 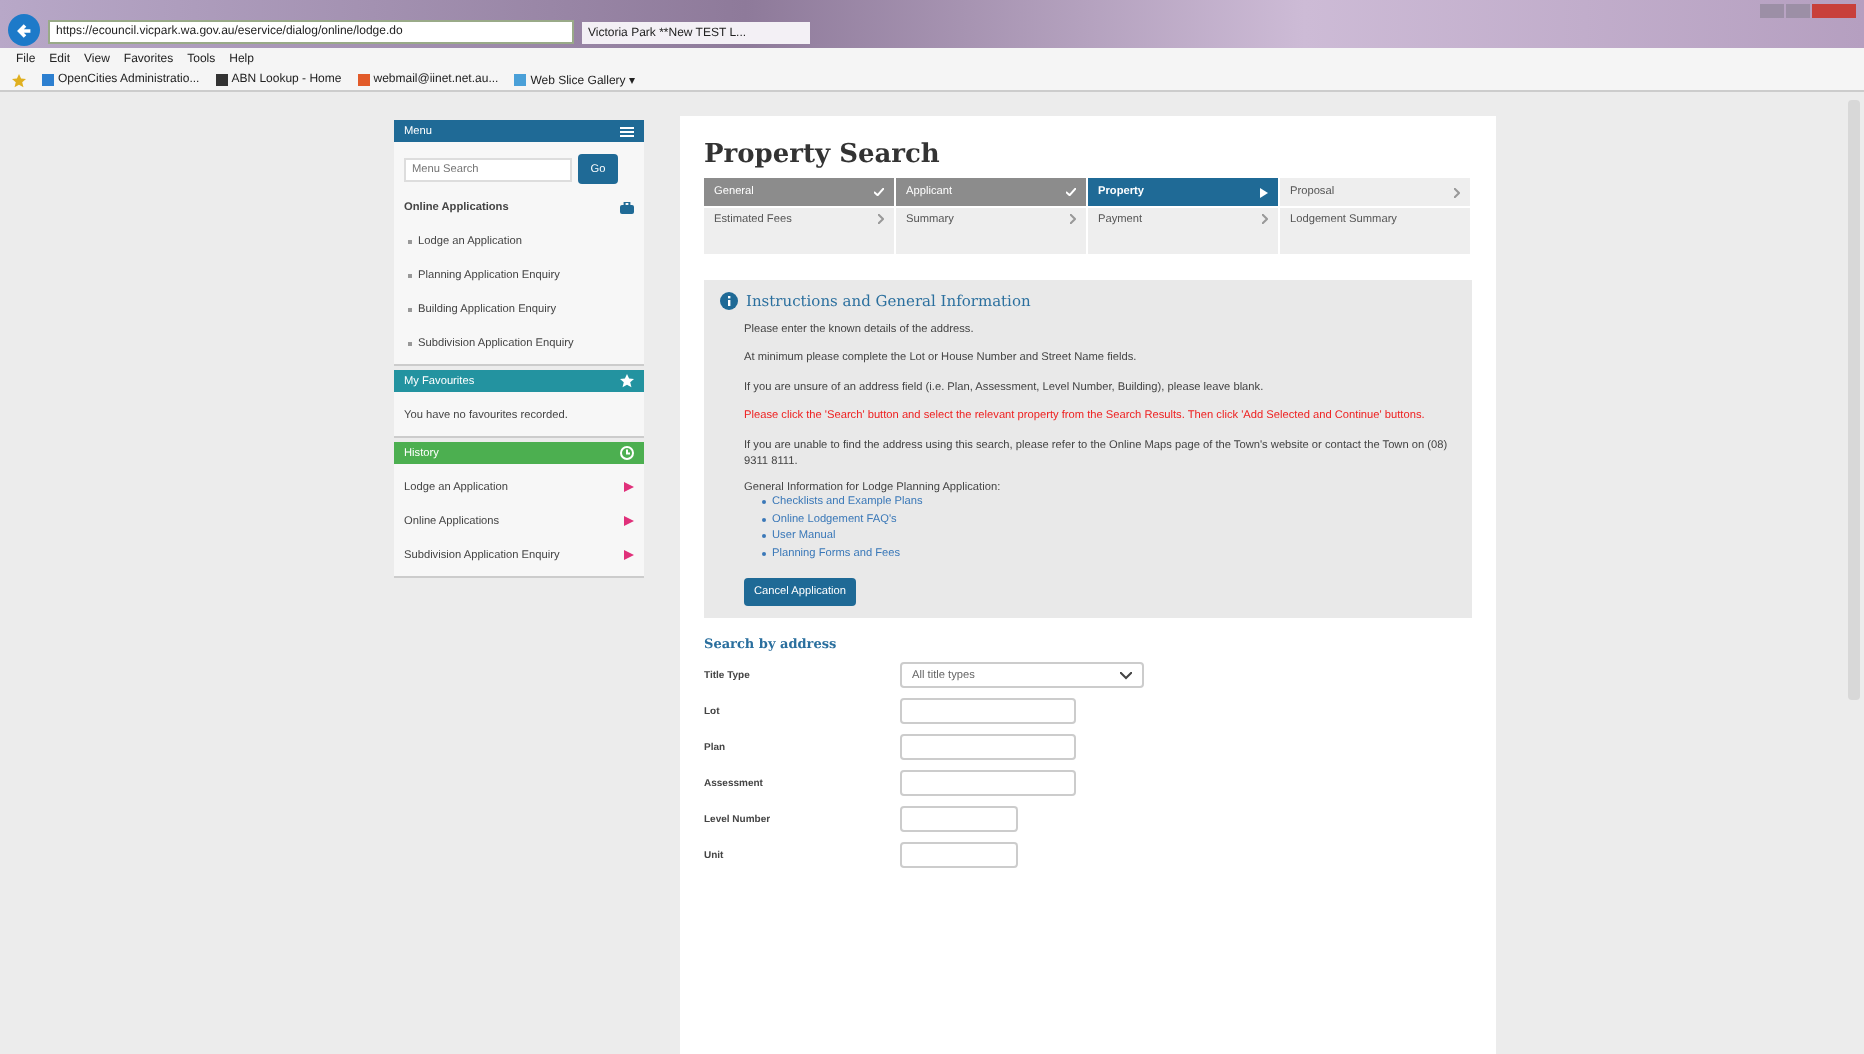 What do you see at coordinates (1264, 192) in the screenshot?
I see `triangle-icon` at bounding box center [1264, 192].